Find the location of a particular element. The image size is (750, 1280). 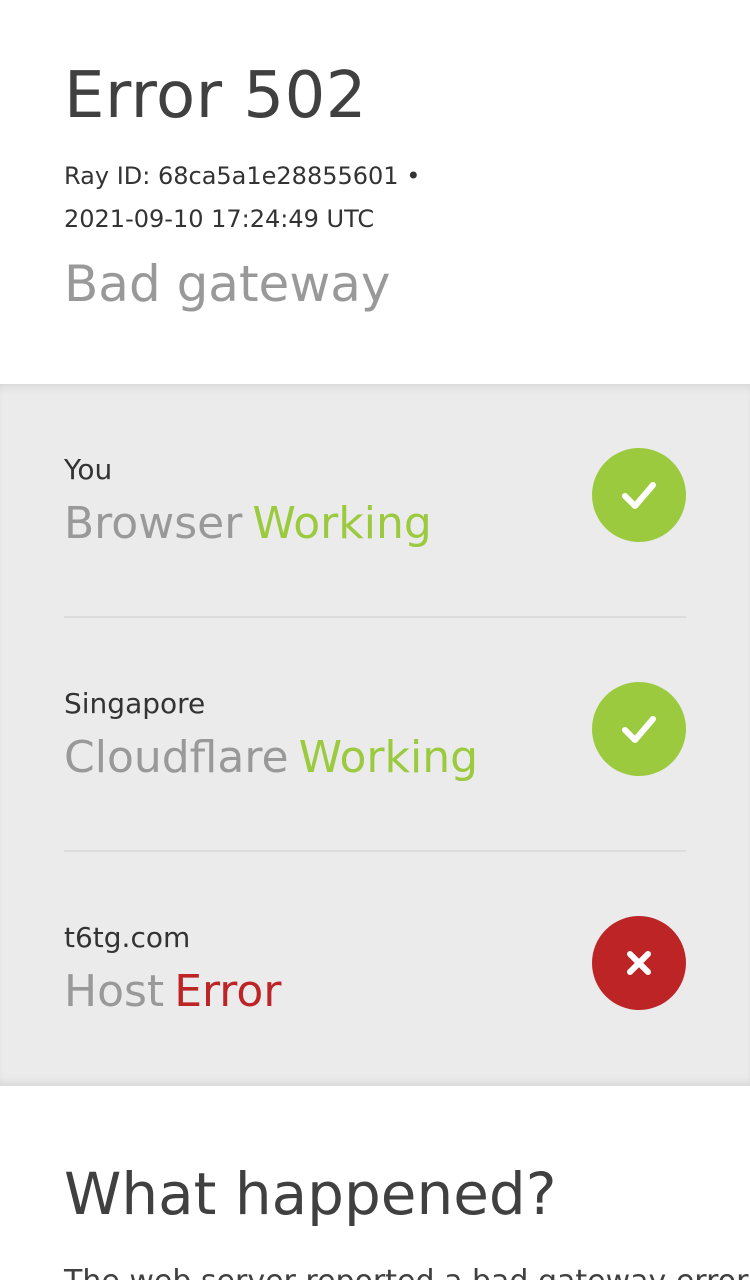

section-heading: What happened? is located at coordinates (310, 1194).